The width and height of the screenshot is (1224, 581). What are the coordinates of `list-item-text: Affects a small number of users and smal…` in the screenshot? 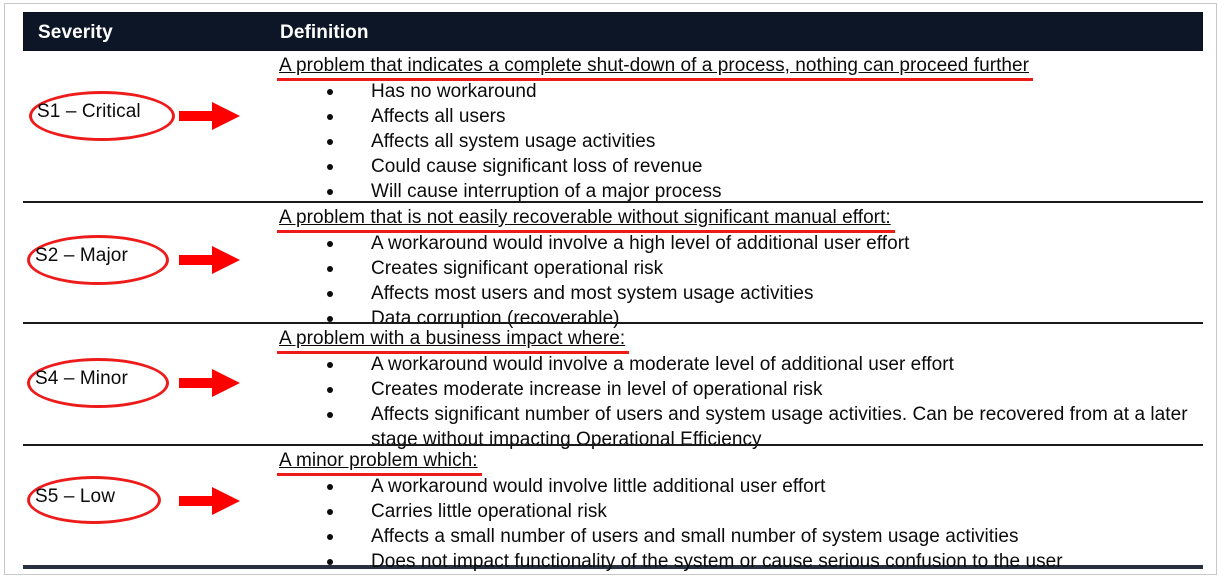 It's located at (695, 536).